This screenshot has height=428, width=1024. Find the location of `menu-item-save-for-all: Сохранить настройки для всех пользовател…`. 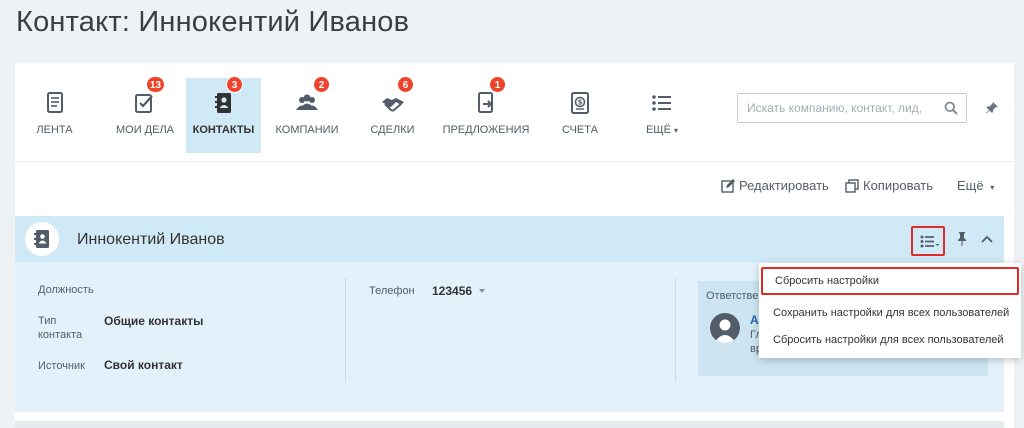

menu-item-save-for-all: Сохранить настройки для всех пользовател… is located at coordinates (890, 313).